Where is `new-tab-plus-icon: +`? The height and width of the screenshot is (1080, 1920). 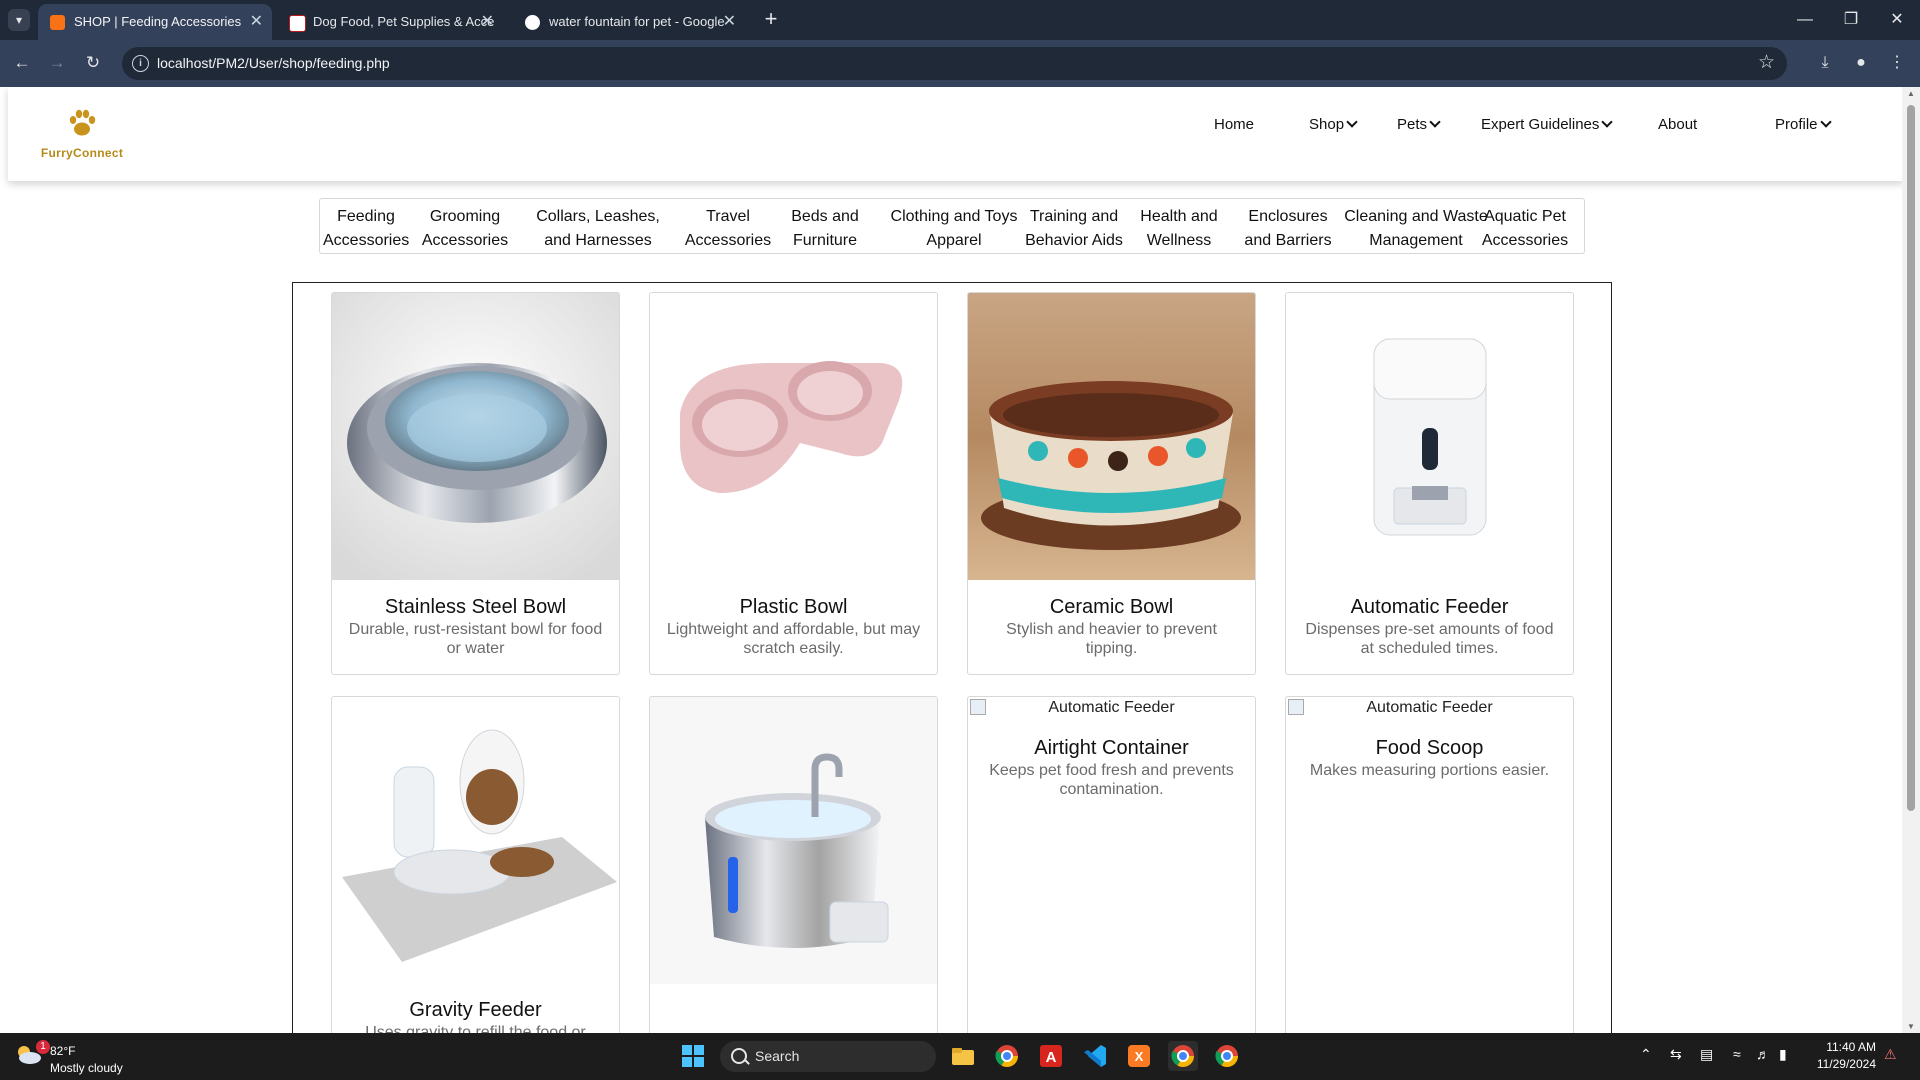
new-tab-plus-icon: + is located at coordinates (771, 19).